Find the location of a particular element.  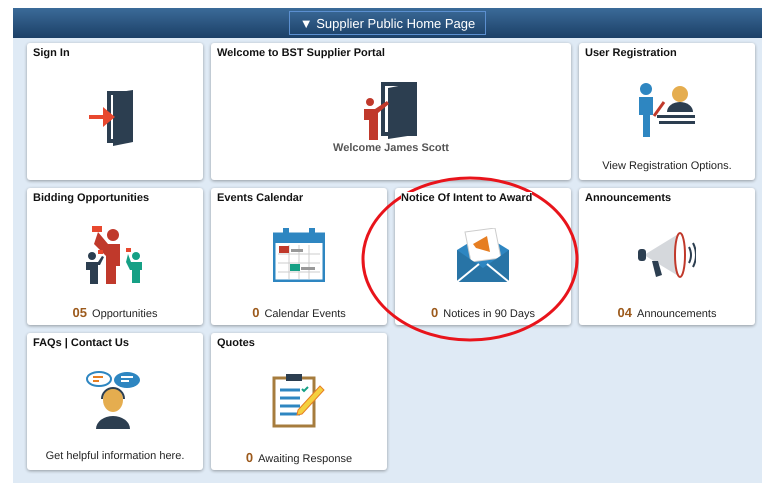

tile-footer-text: Notices in 90 Days is located at coordinates (489, 314).